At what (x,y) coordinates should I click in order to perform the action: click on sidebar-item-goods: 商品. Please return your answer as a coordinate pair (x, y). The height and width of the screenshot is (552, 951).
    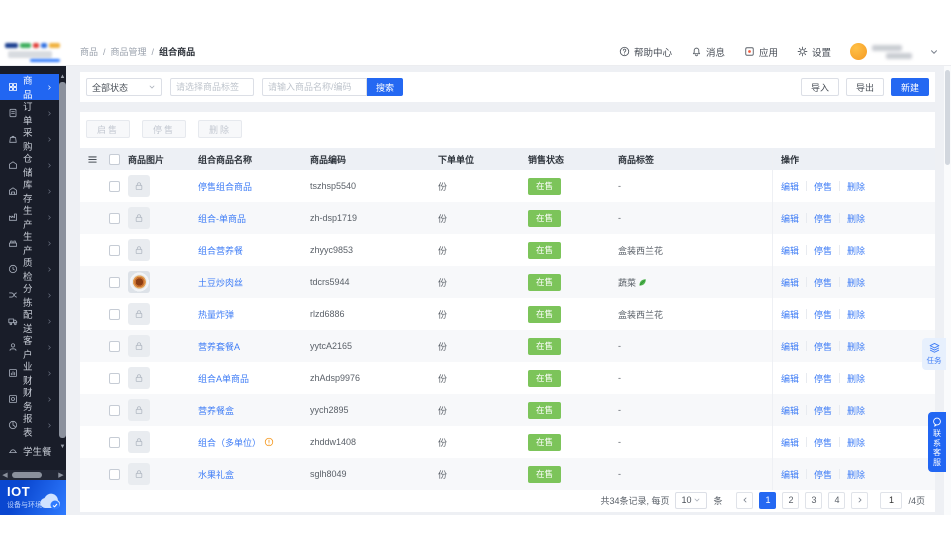
    Looking at the image, I should click on (29, 87).